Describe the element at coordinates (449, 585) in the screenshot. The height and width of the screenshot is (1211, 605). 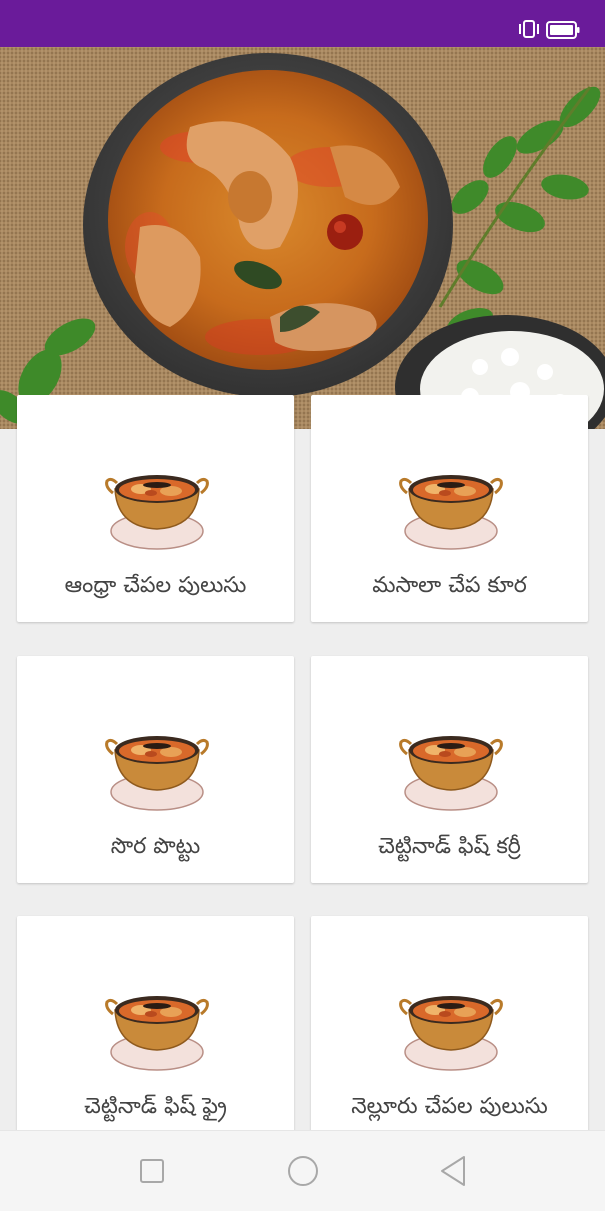
I see `recipe-title: మసాలా చేప కూర` at that location.